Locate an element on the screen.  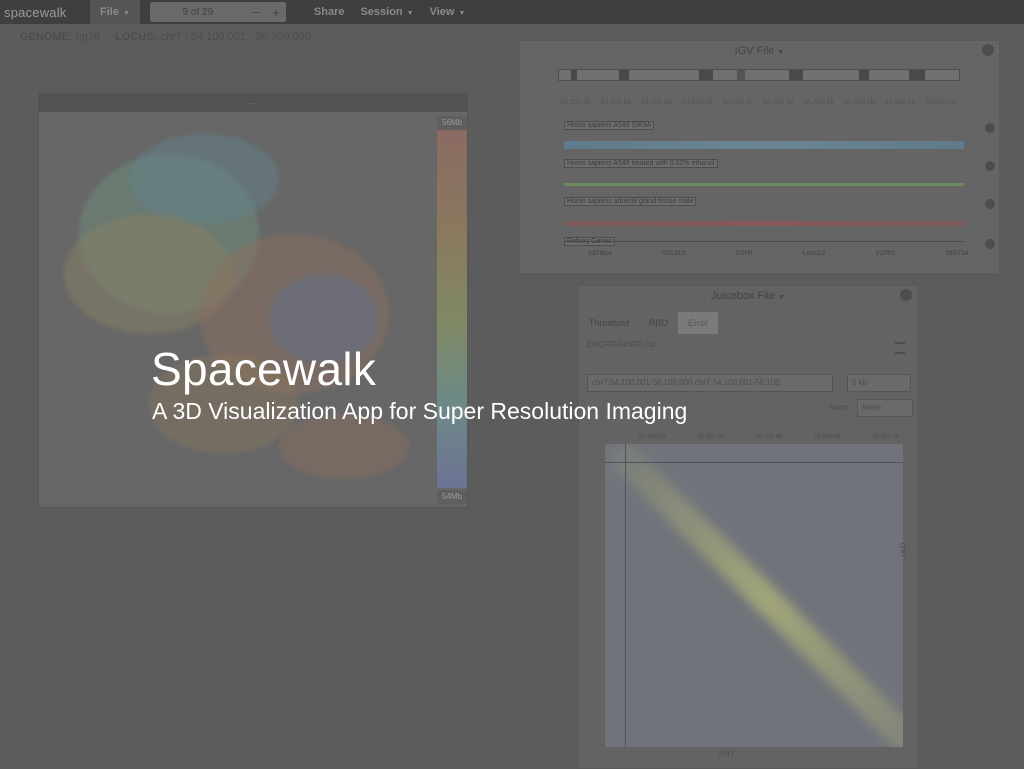
chromosome-ideogram is located at coordinates (759, 75).